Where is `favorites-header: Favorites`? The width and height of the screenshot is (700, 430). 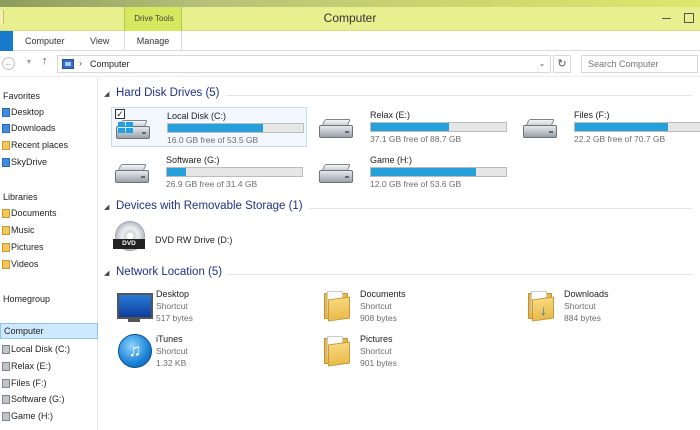 favorites-header: Favorites is located at coordinates (49, 97).